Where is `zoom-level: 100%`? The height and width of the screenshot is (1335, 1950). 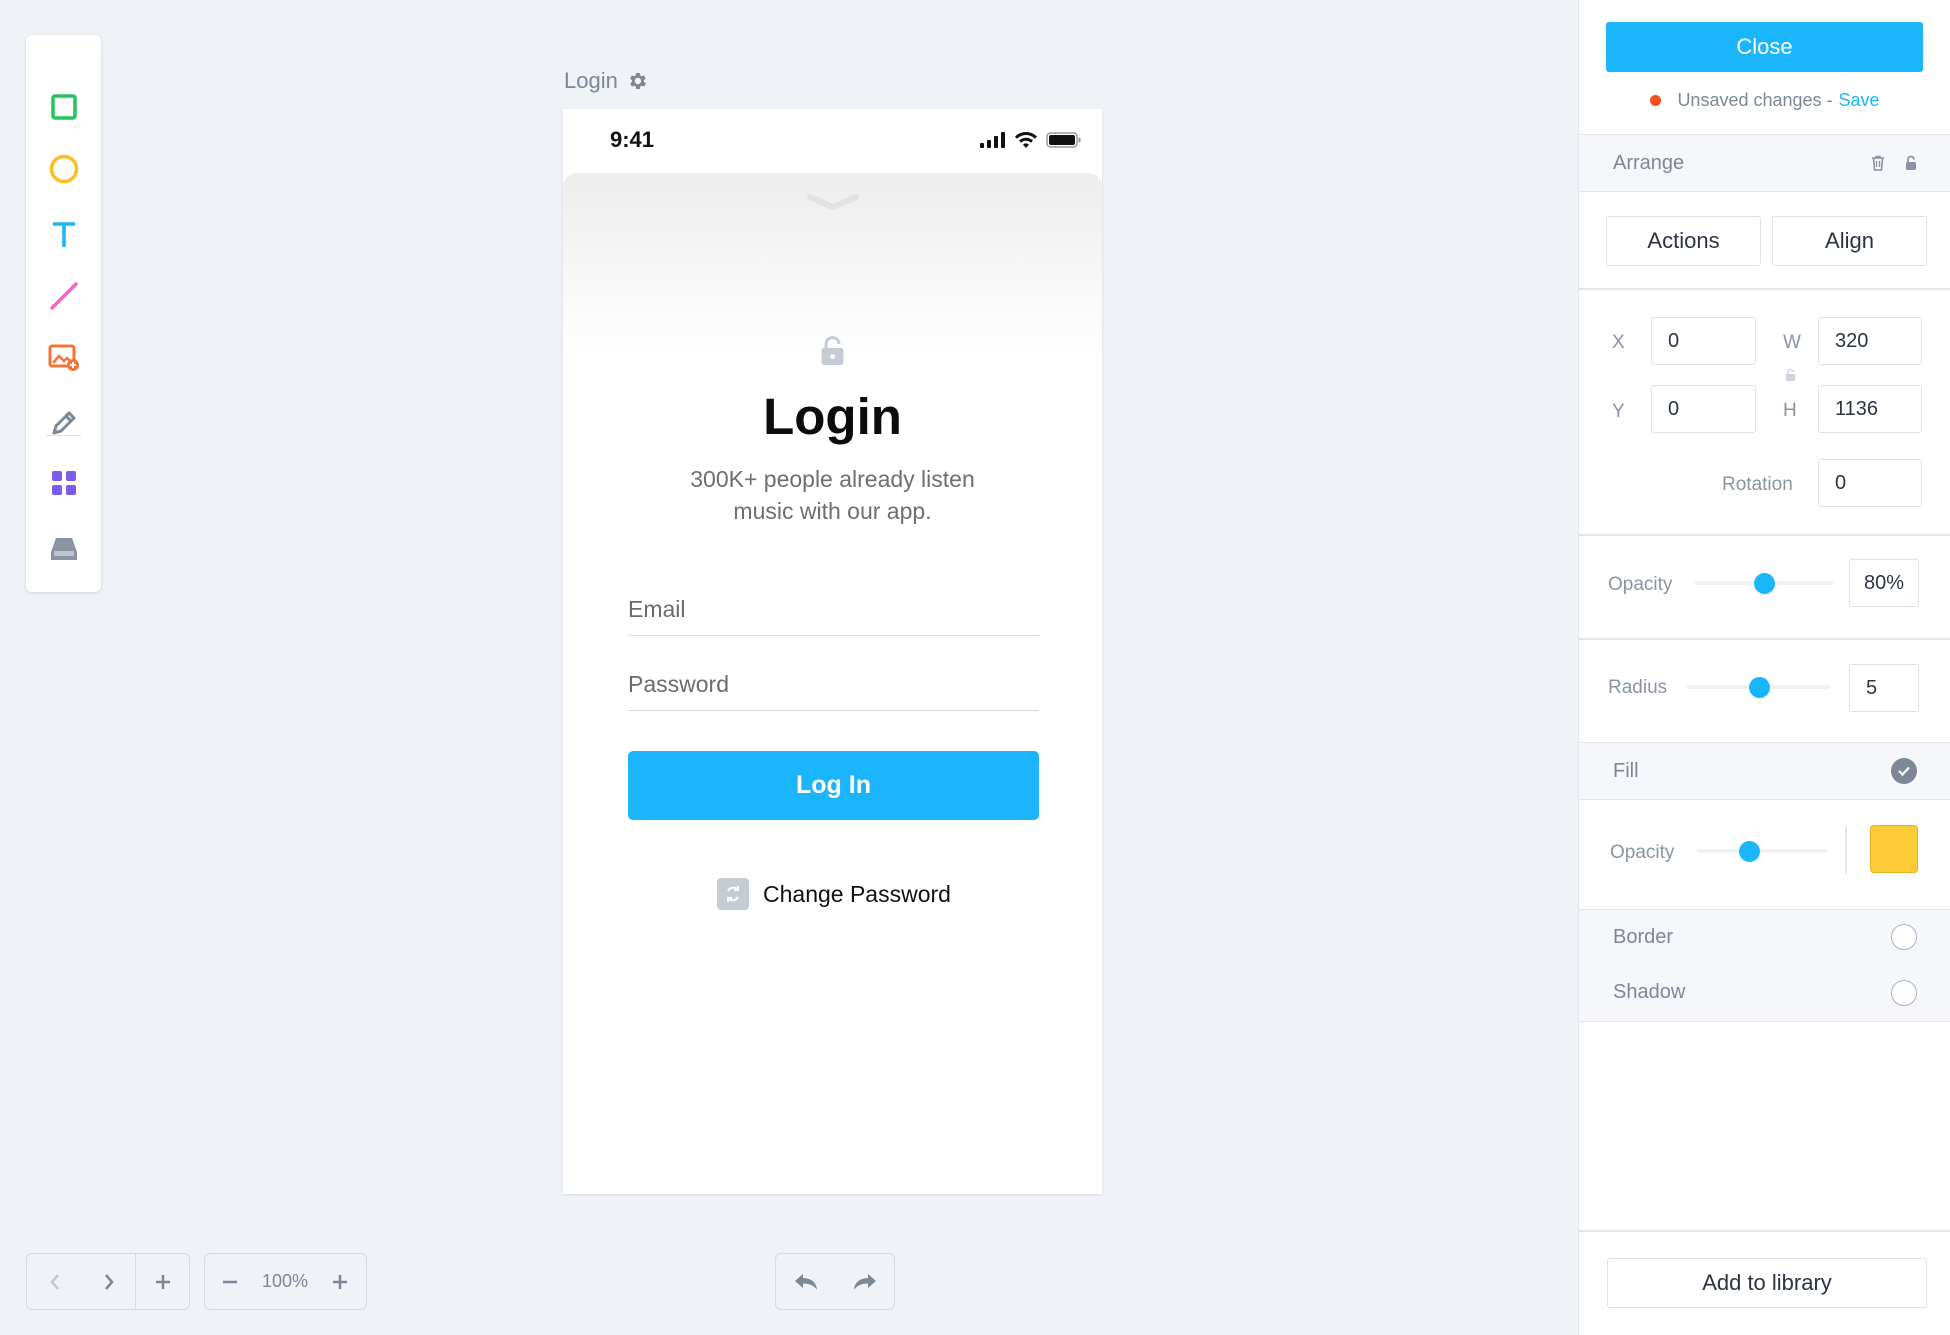
zoom-level: 100% is located at coordinates (285, 1281).